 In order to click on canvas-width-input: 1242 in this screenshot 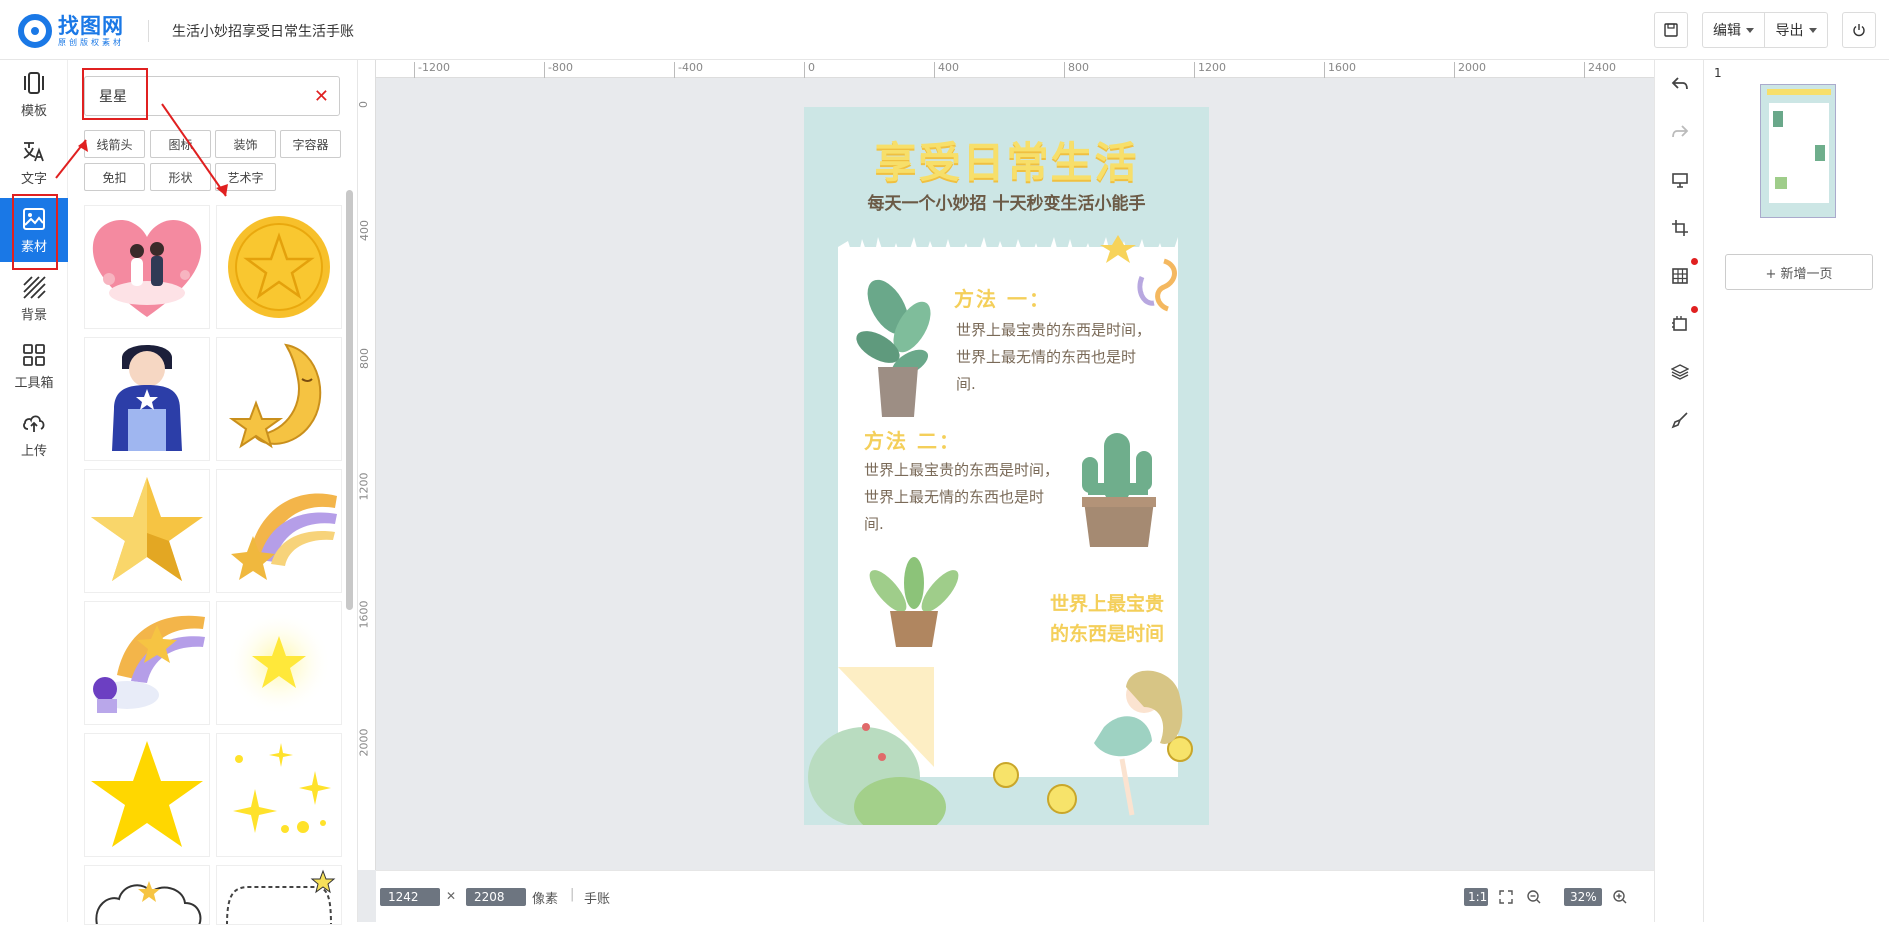, I will do `click(410, 897)`.